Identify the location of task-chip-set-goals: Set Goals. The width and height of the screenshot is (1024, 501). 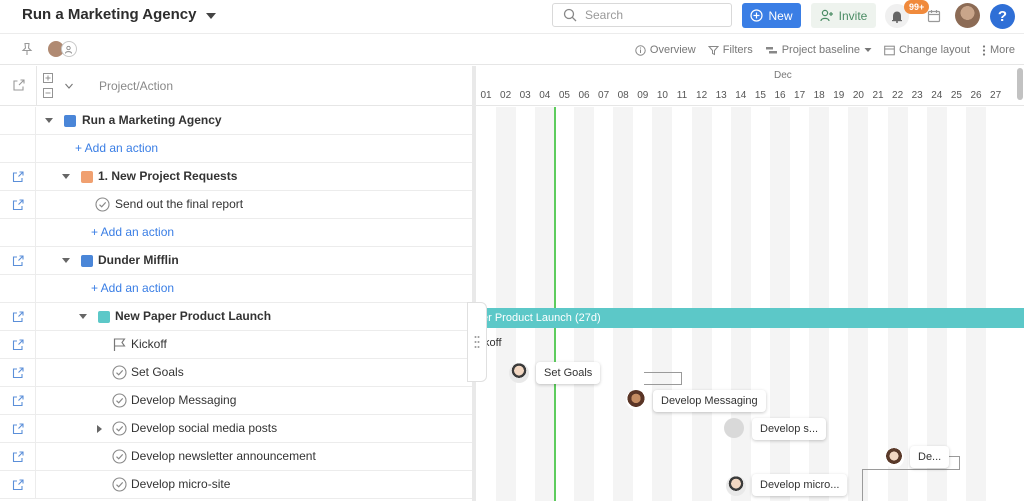
(568, 373).